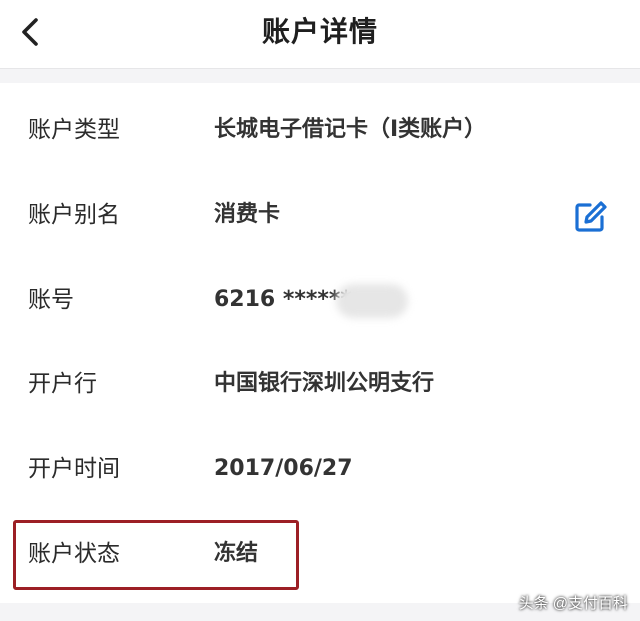  Describe the element at coordinates (62, 384) in the screenshot. I see `row-label: 开户行` at that location.